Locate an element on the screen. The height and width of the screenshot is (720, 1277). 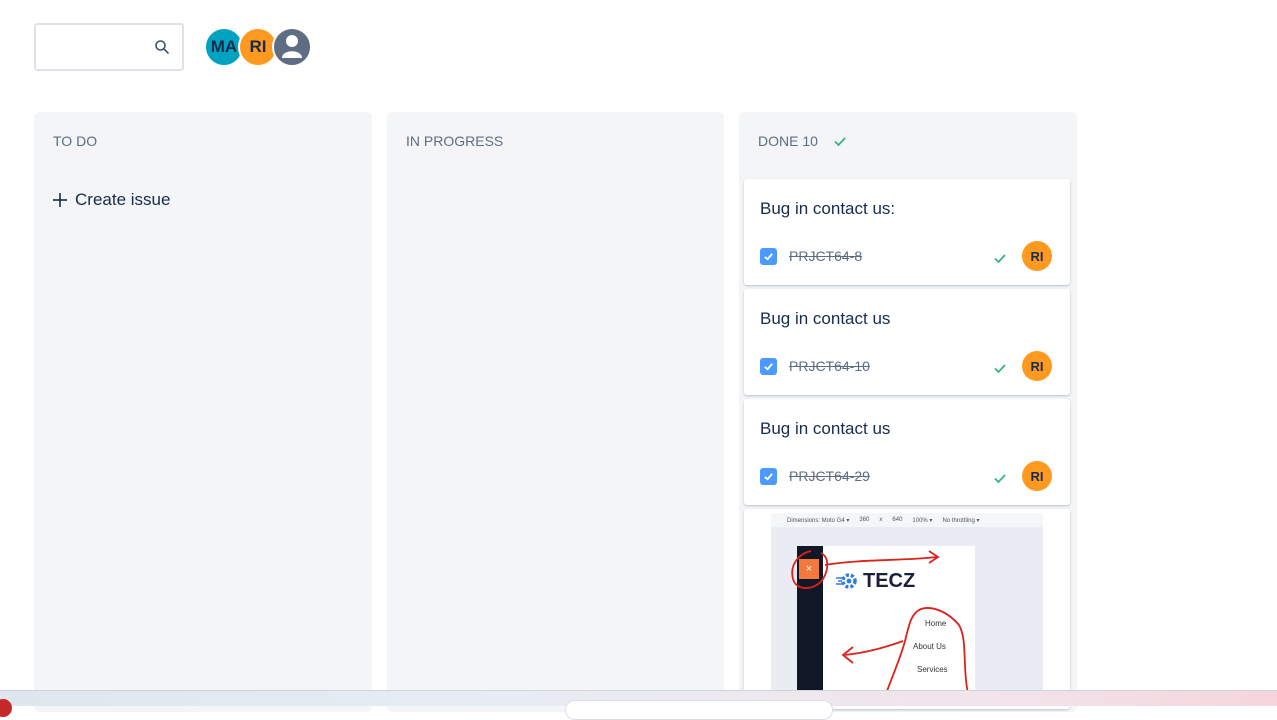
column-title-done-wrap: DONE 10 is located at coordinates (803, 141).